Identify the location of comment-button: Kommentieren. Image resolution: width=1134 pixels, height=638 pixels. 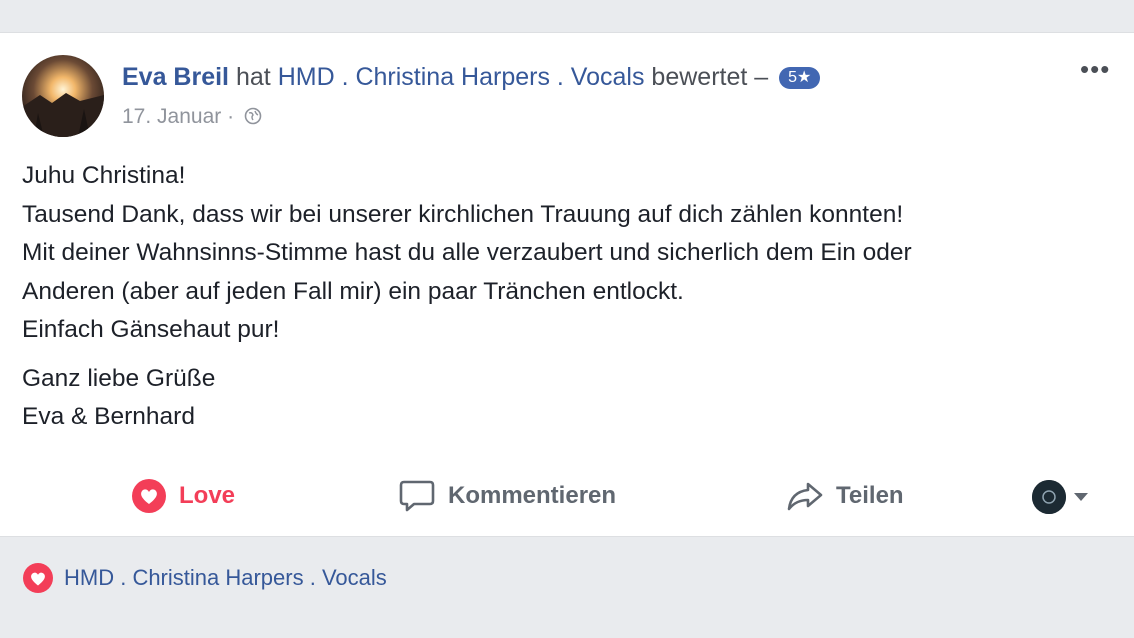
(507, 496).